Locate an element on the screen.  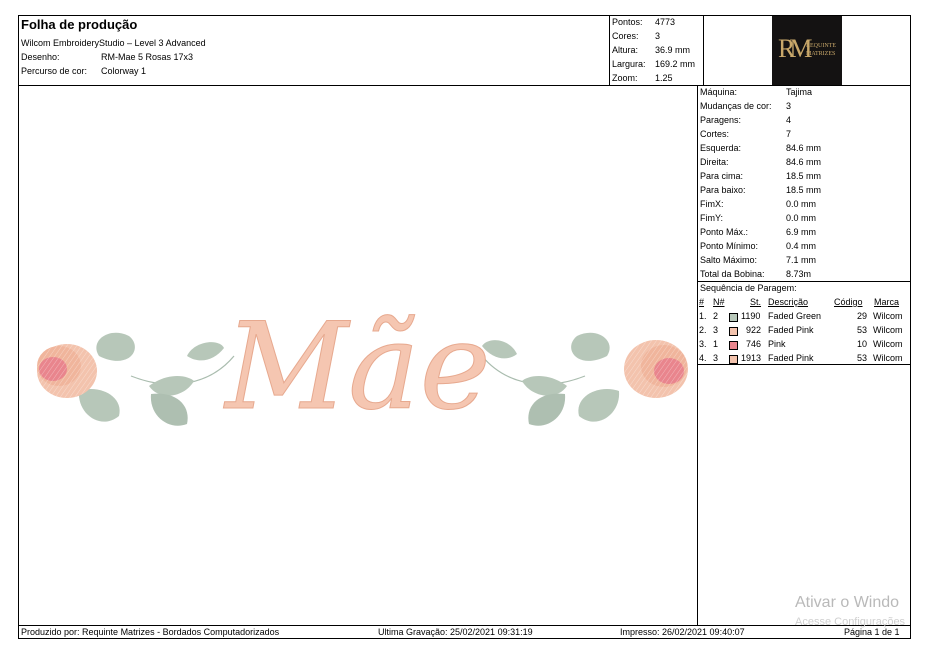
summary-label: Largura: is located at coordinates (629, 64).